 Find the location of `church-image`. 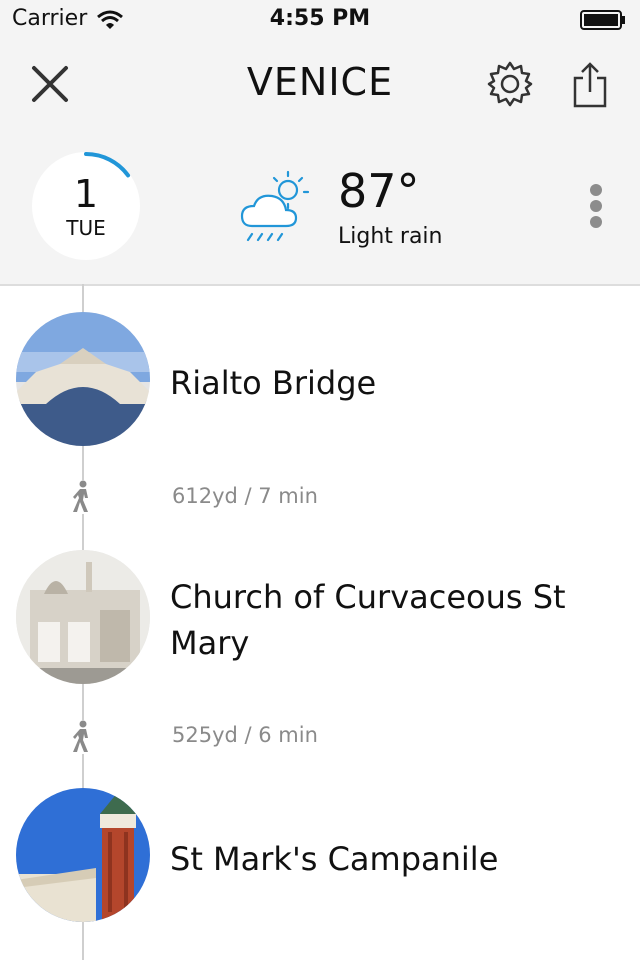

church-image is located at coordinates (83, 617).